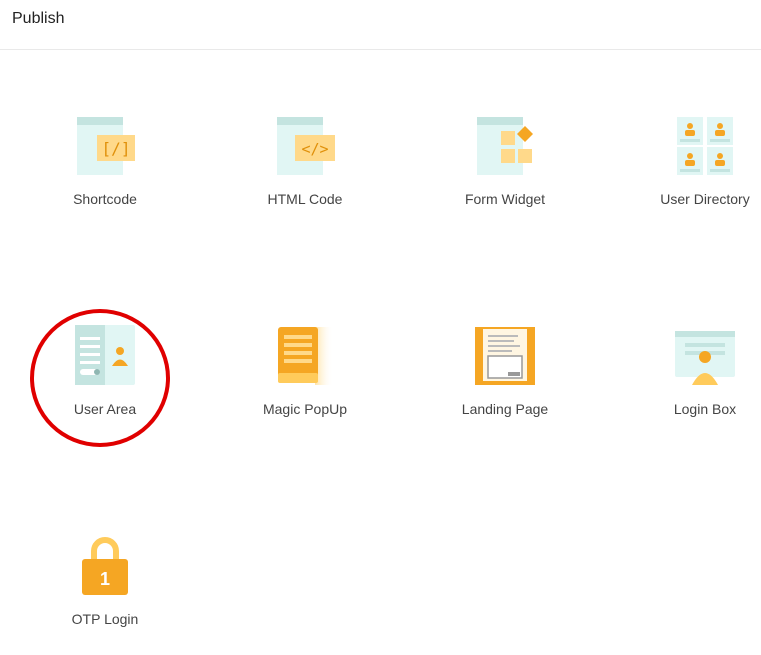 This screenshot has height=655, width=761. Describe the element at coordinates (105, 409) in the screenshot. I see `option-label: User Area` at that location.